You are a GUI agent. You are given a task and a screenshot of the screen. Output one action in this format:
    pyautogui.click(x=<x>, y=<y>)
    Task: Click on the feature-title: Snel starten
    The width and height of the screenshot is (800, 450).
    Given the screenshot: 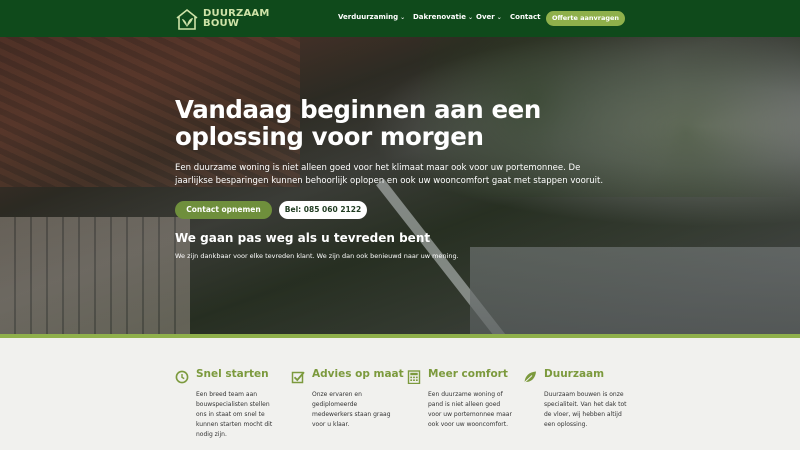 What is the action you would take?
    pyautogui.click(x=232, y=374)
    